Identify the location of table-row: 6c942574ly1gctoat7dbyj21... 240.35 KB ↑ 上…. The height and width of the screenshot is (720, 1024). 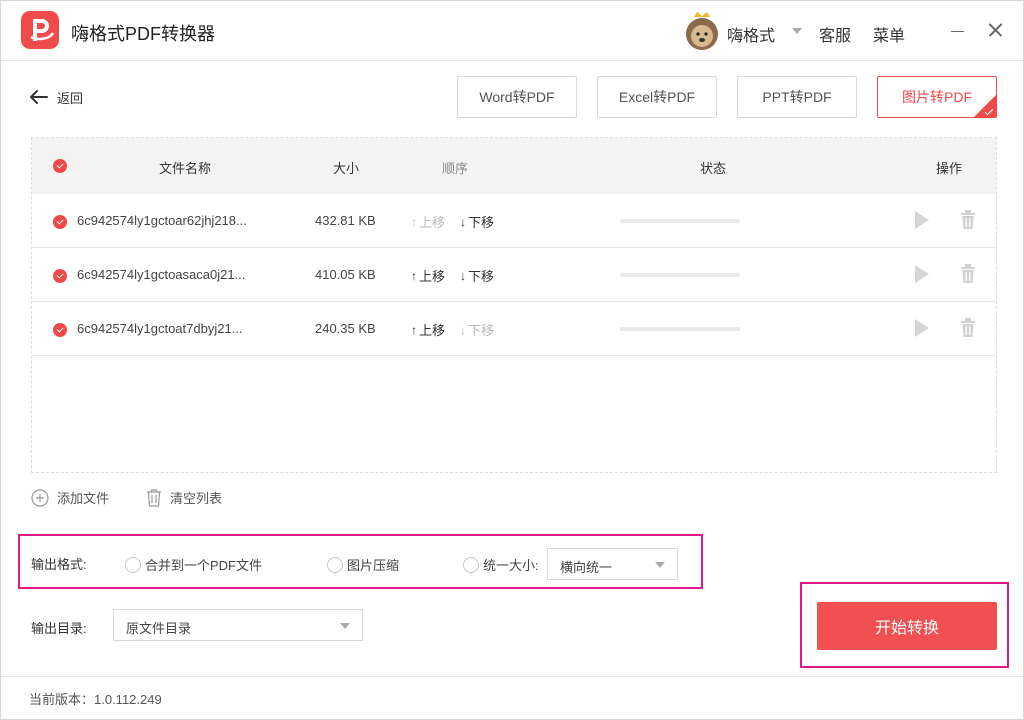
(514, 329).